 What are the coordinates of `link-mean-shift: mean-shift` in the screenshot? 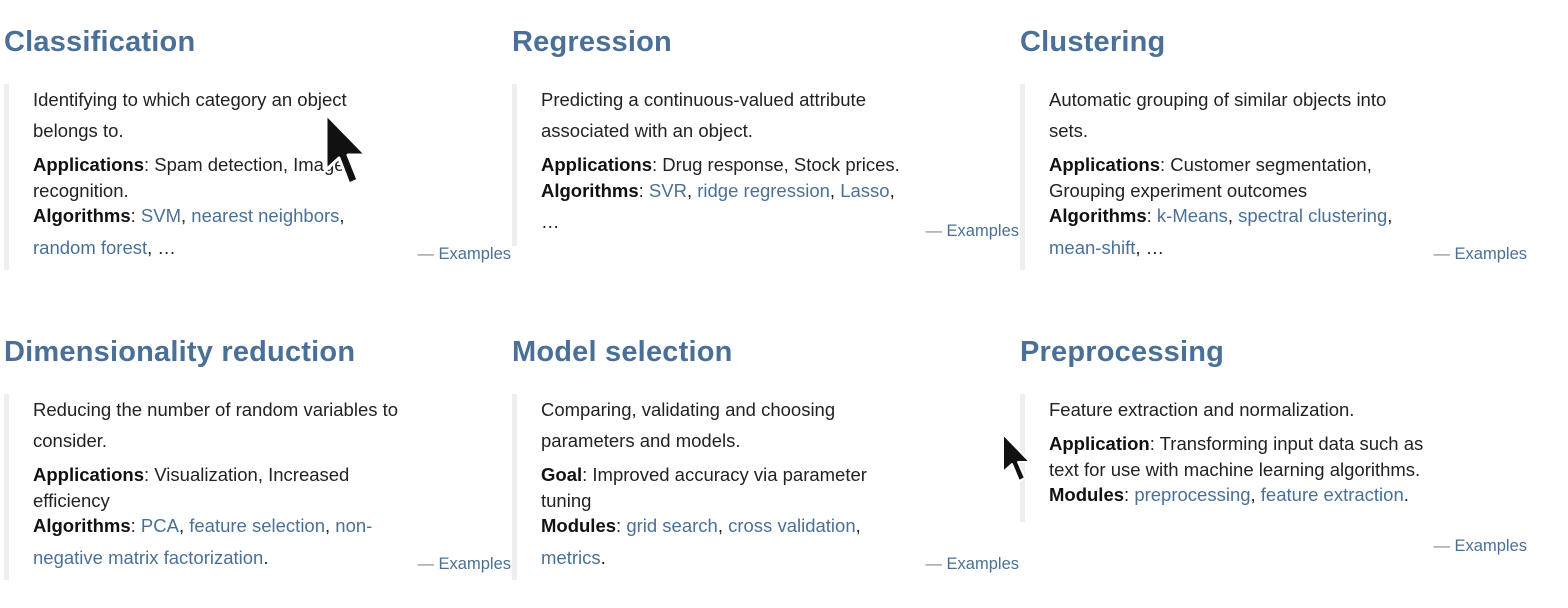 It's located at (1092, 247).